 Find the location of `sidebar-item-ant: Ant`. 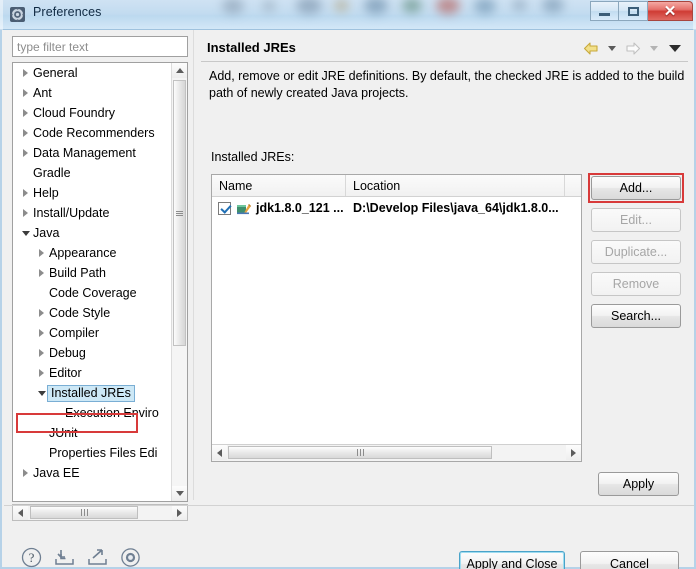

sidebar-item-ant: Ant is located at coordinates (92, 93).